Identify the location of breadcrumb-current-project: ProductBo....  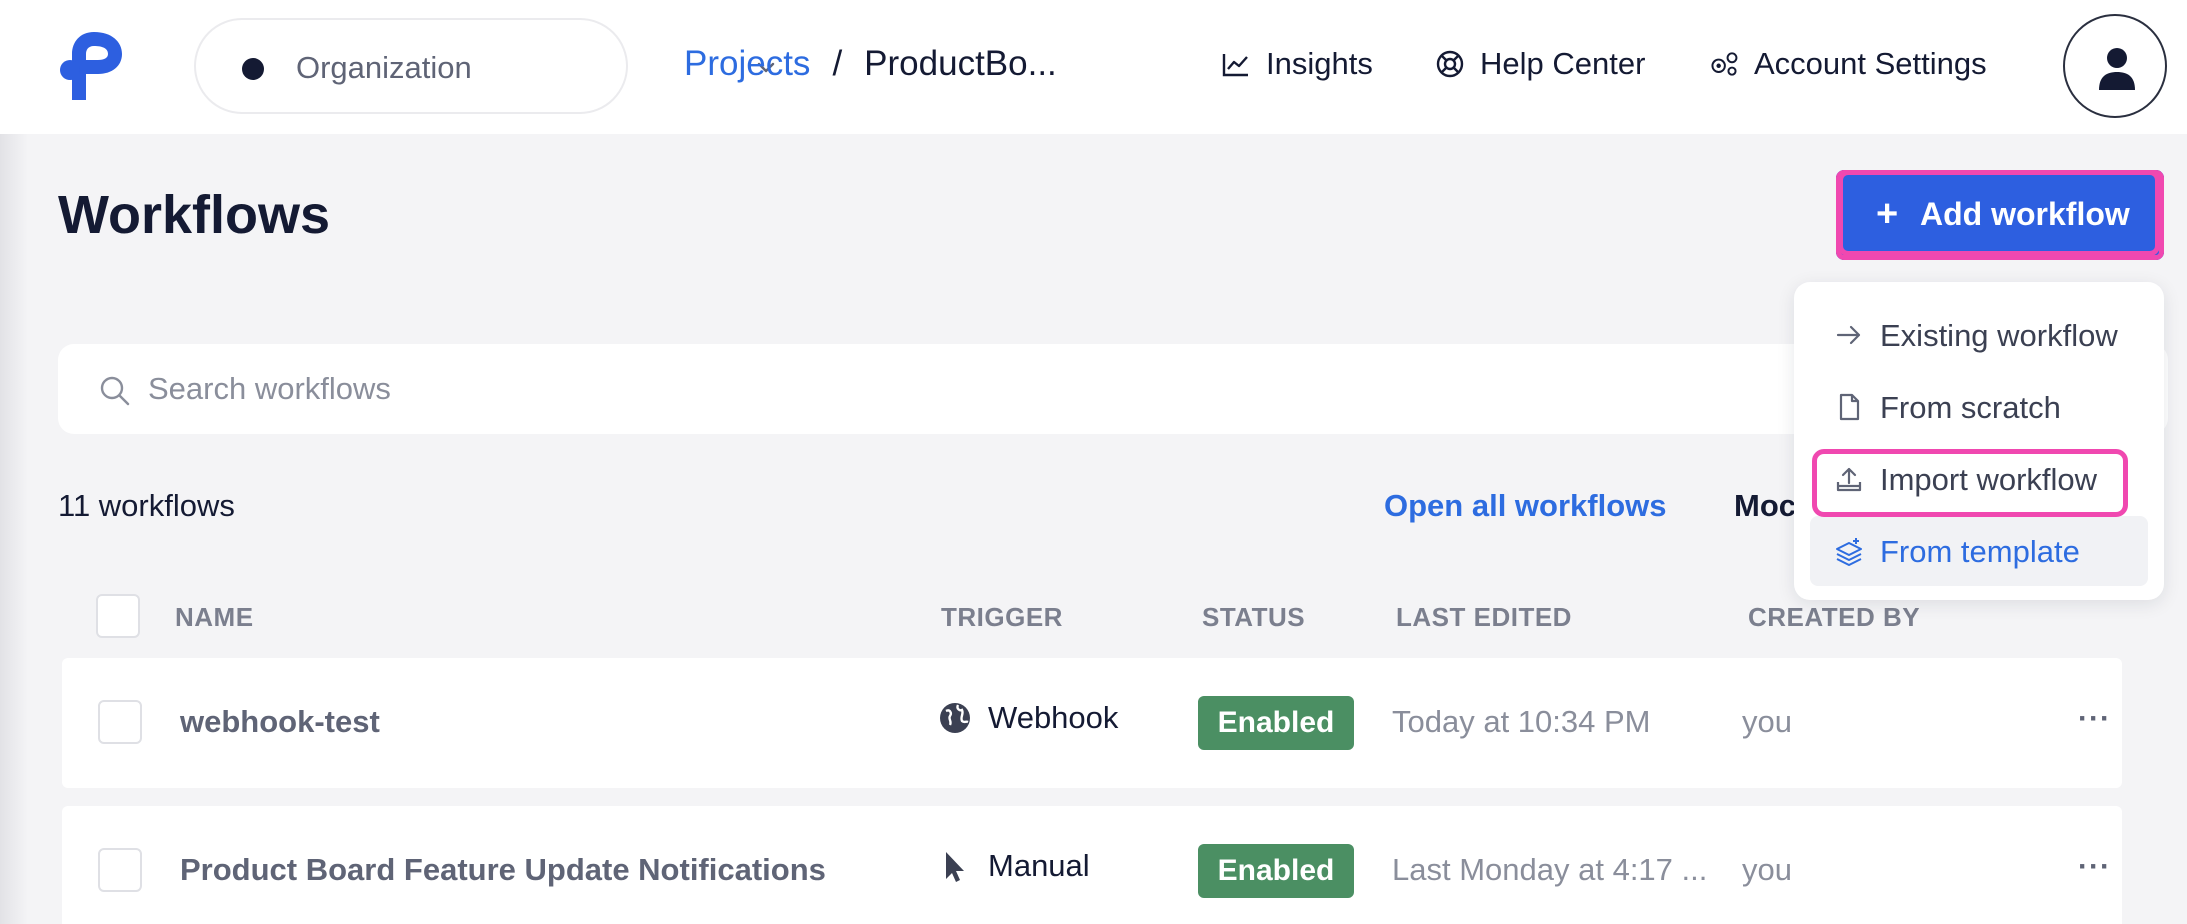
(960, 64).